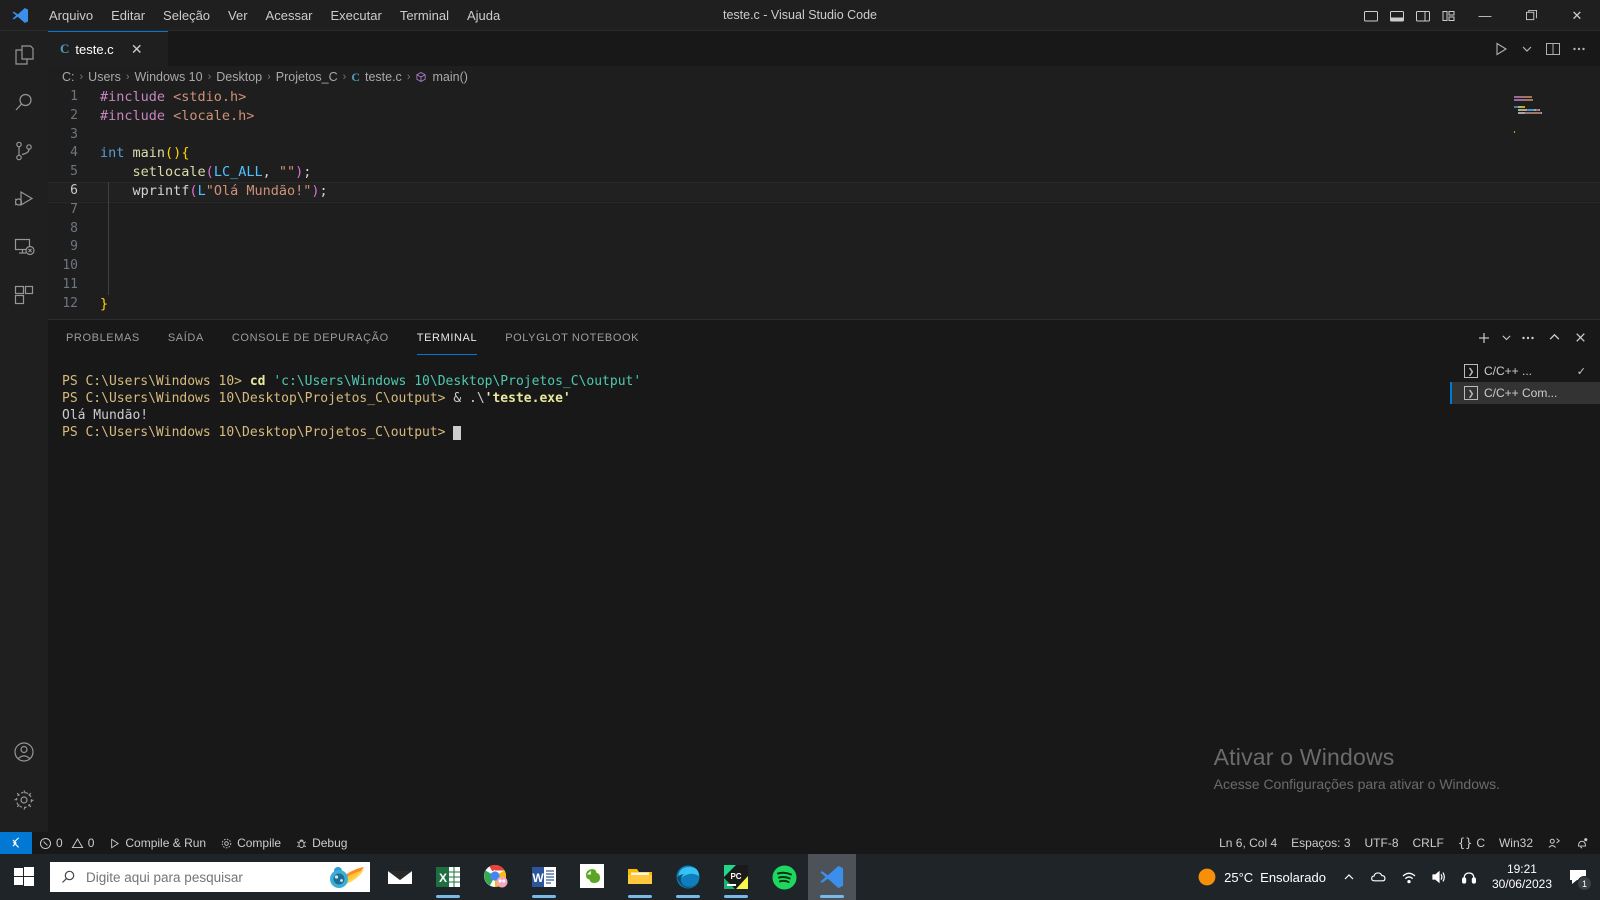  What do you see at coordinates (824, 229) in the screenshot?
I see `code-line: 8` at bounding box center [824, 229].